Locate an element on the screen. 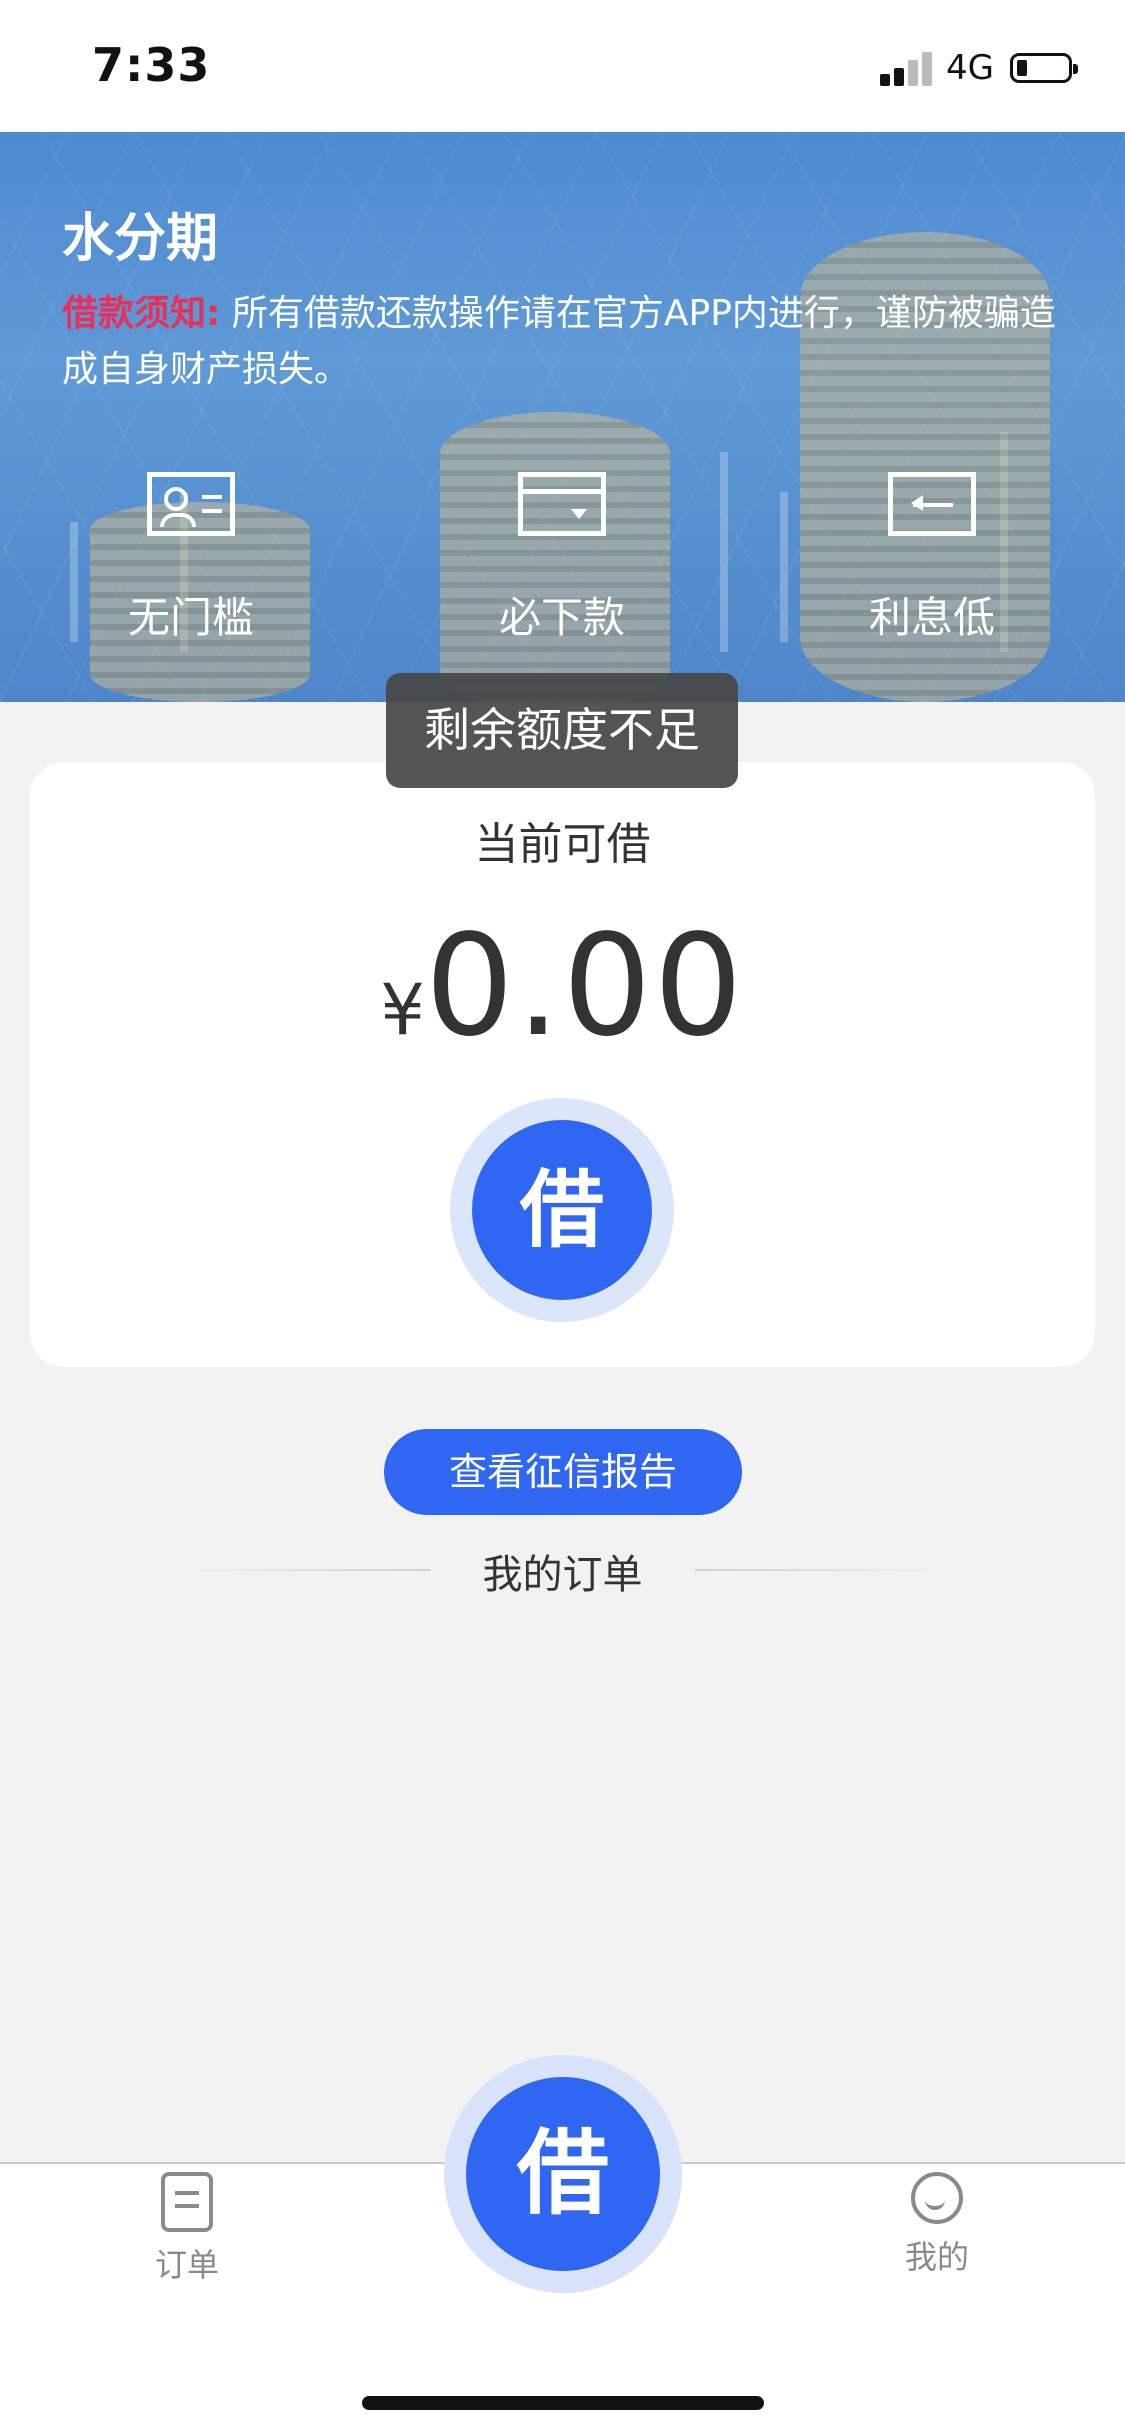 This screenshot has height=2436, width=1125. amount-value: 0.00 is located at coordinates (584, 986).